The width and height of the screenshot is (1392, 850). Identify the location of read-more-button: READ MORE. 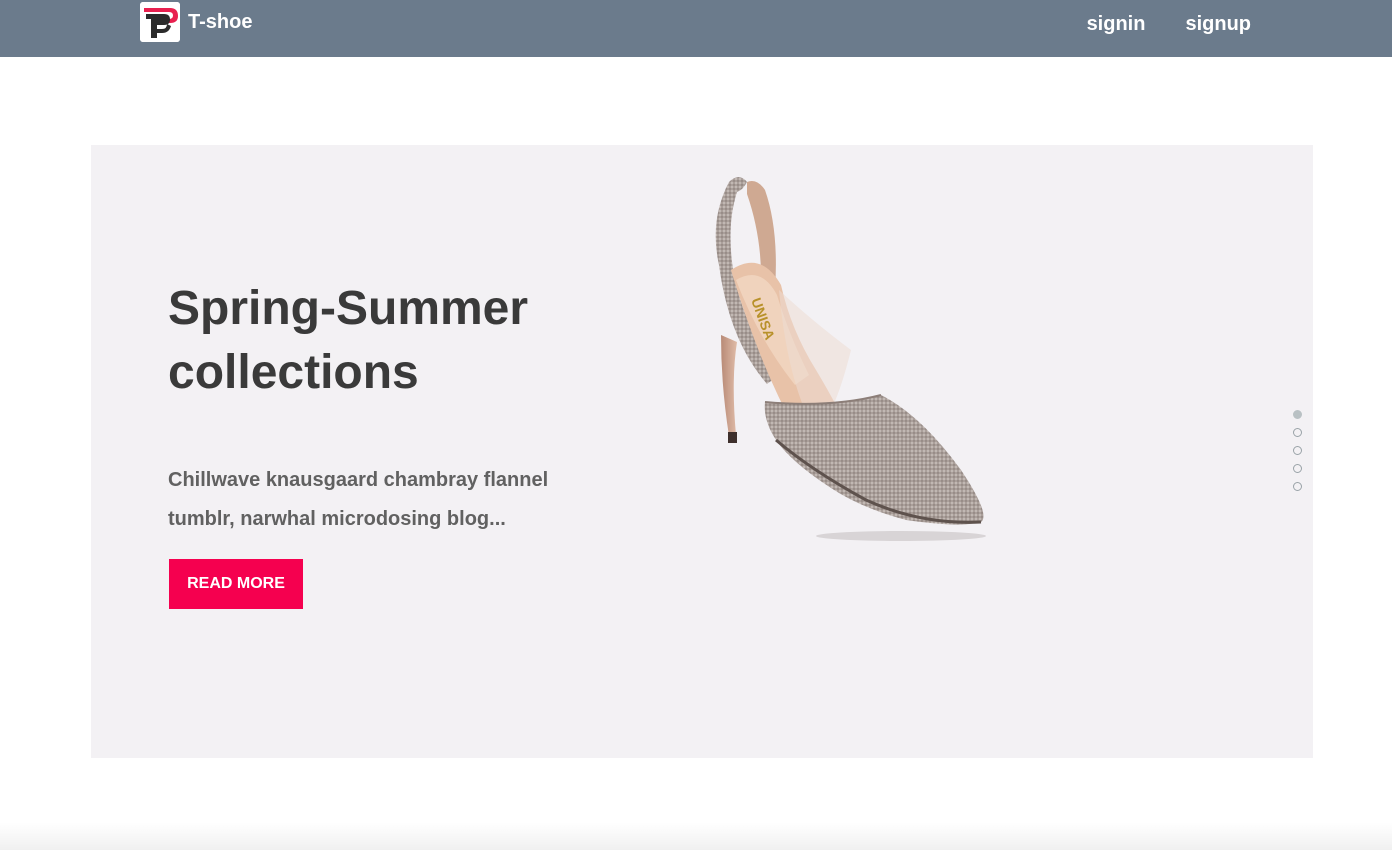
(236, 584).